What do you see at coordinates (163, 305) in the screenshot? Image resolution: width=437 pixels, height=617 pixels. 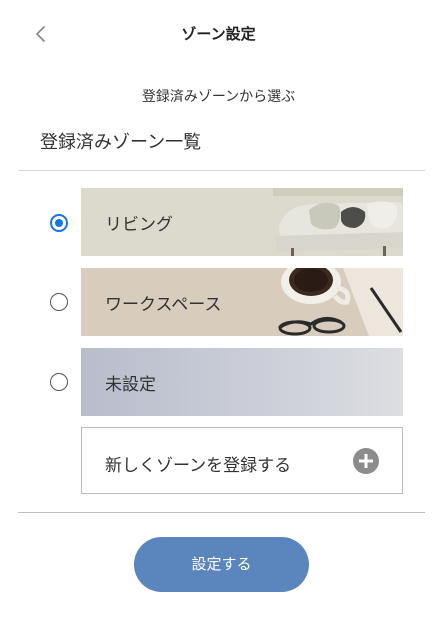 I see `zone-label: ワークスペース` at bounding box center [163, 305].